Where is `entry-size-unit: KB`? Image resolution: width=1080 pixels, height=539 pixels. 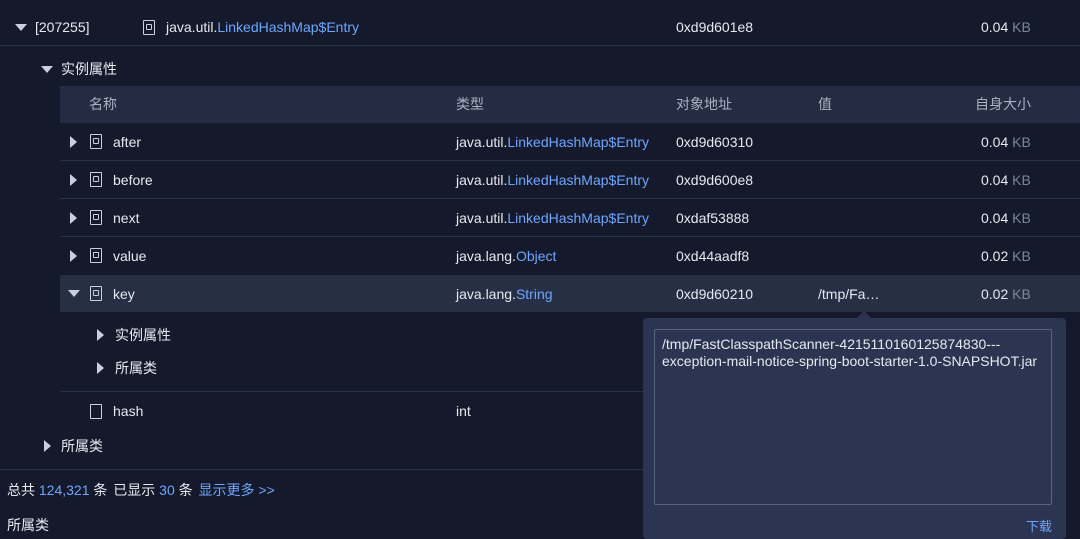 entry-size-unit: KB is located at coordinates (1021, 27).